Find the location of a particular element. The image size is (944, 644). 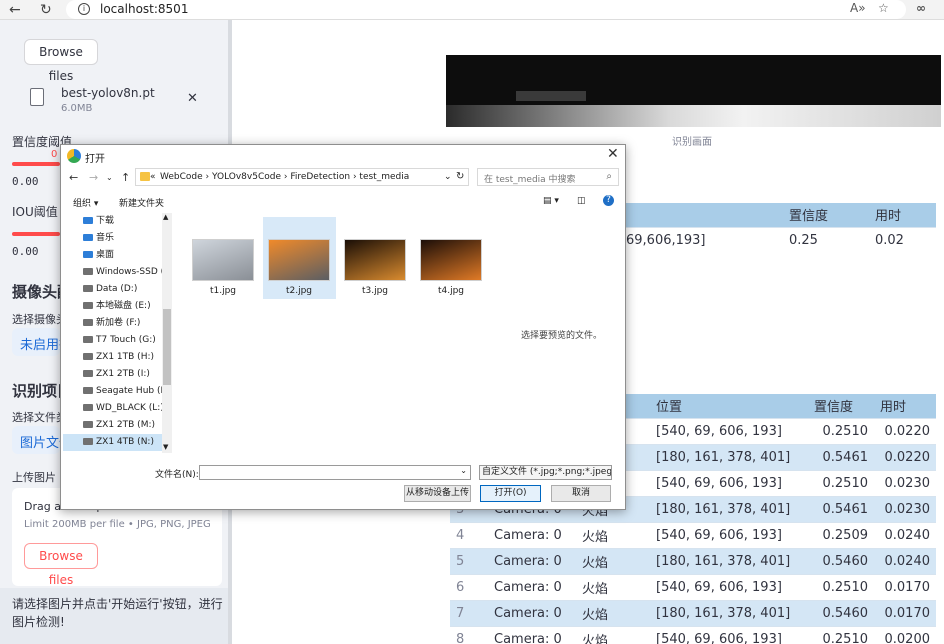

favorite-icon: ☆ is located at coordinates (883, 8).